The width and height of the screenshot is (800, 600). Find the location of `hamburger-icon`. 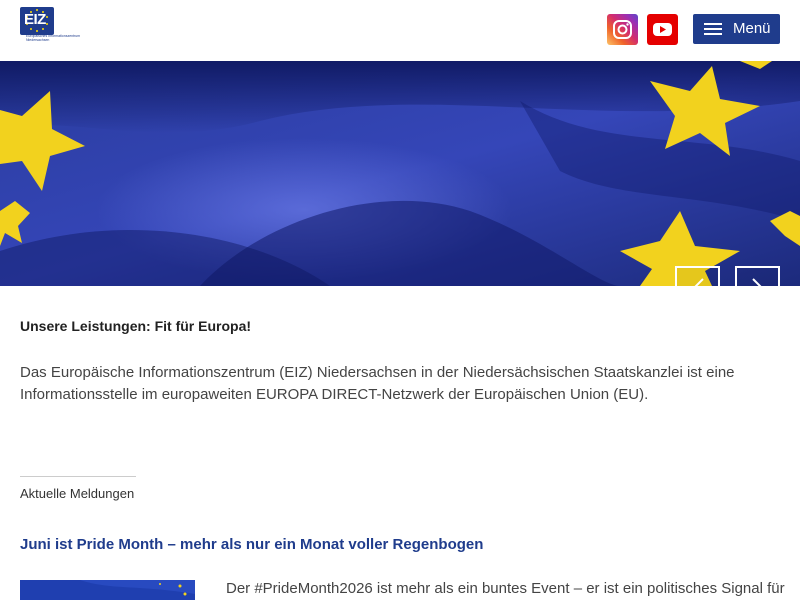

hamburger-icon is located at coordinates (713, 29).